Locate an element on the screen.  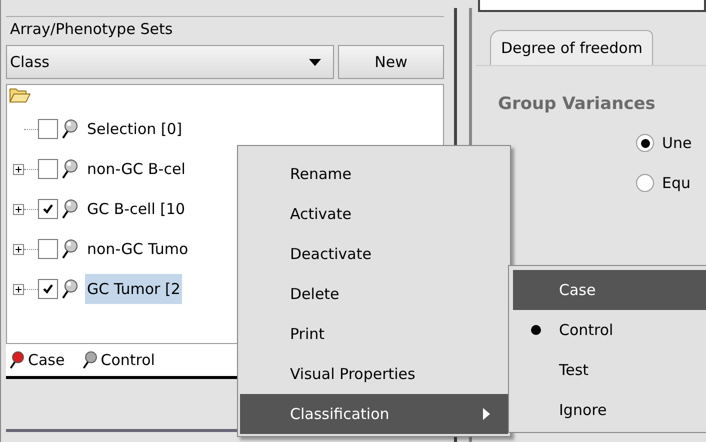
menu-item: Case is located at coordinates (609, 290).